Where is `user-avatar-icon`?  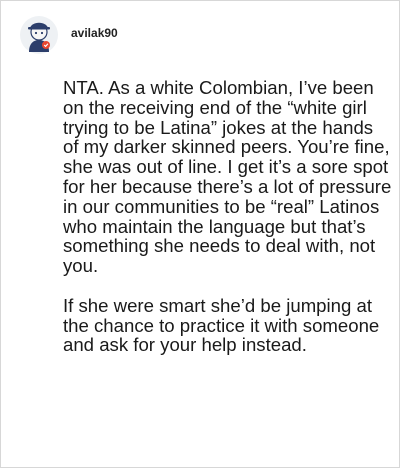
user-avatar-icon is located at coordinates (39, 35).